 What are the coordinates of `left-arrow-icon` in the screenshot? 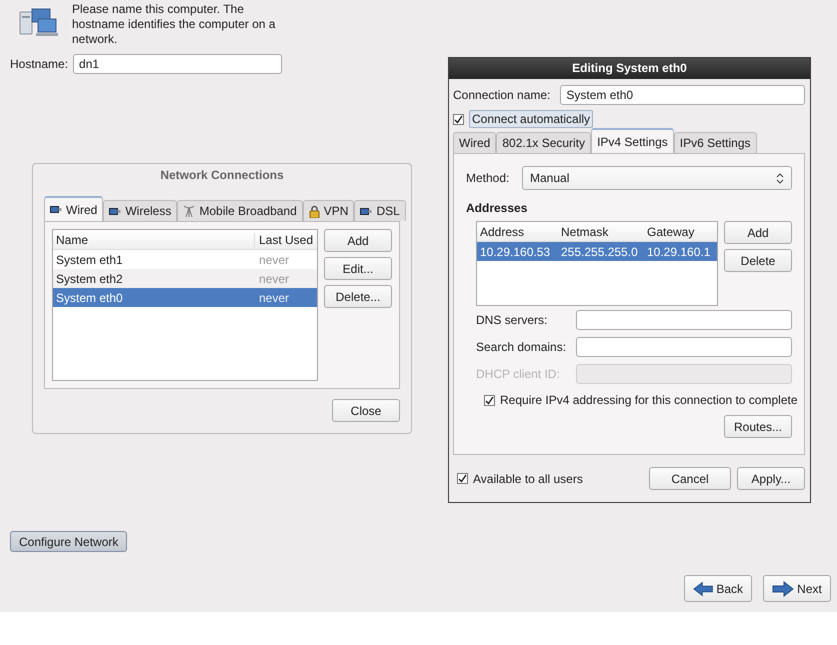 It's located at (703, 588).